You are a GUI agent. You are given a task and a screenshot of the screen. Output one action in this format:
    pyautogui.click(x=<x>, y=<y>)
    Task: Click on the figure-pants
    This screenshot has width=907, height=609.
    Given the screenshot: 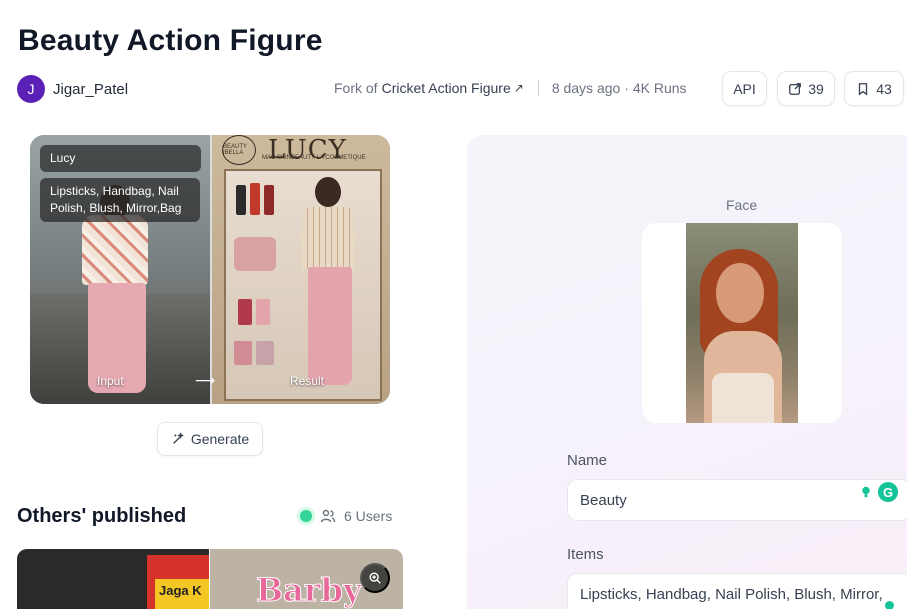 What is the action you would take?
    pyautogui.click(x=330, y=326)
    